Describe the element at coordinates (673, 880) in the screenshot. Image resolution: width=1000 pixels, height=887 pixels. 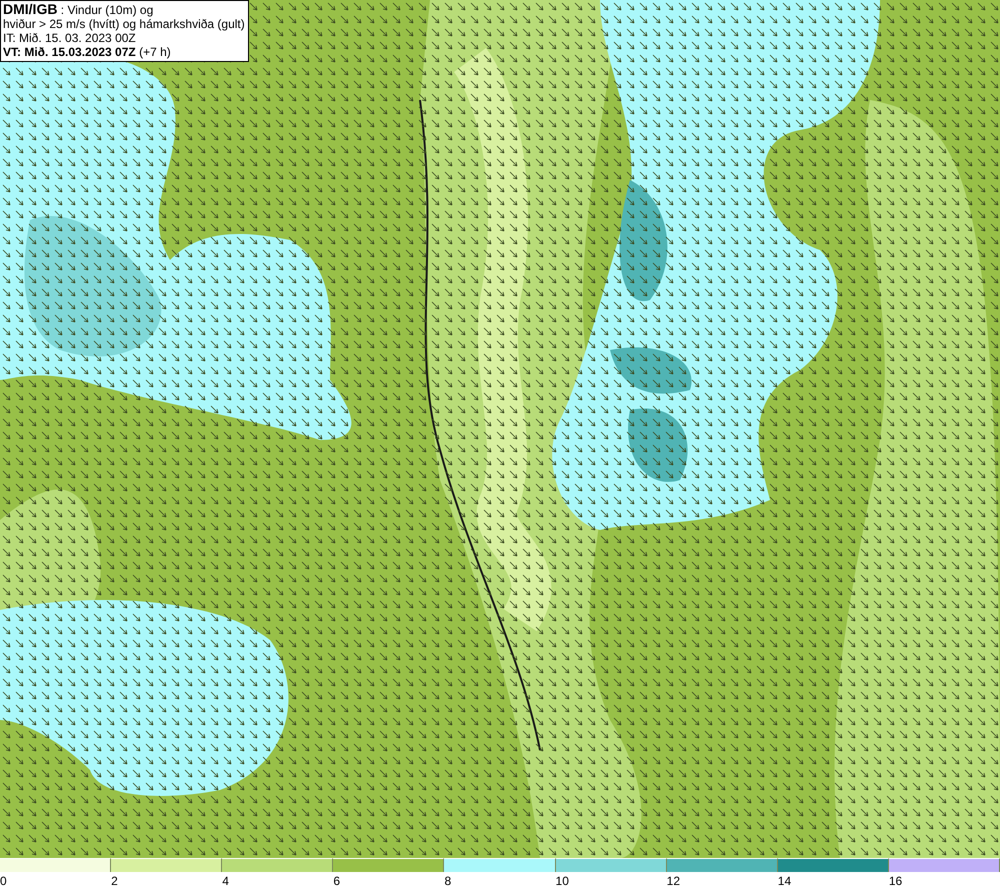
I see `legend-tick-label: 12` at that location.